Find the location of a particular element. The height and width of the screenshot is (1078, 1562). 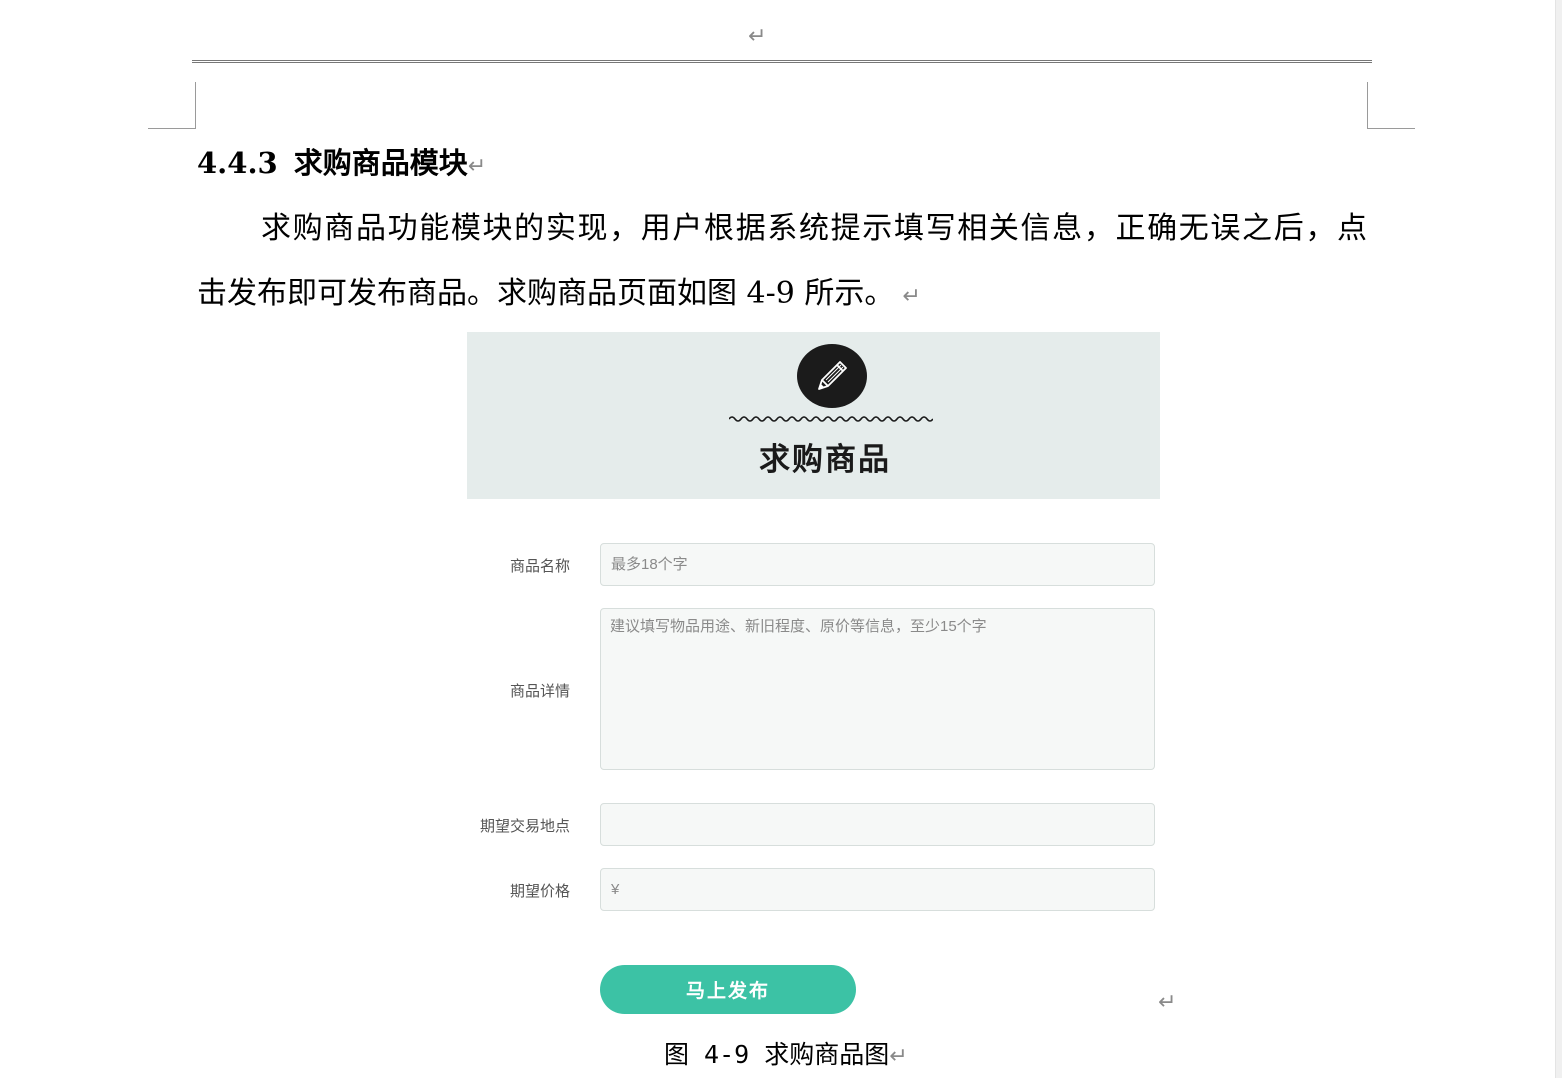

crop-mark-right-vertical is located at coordinates (1367, 105).